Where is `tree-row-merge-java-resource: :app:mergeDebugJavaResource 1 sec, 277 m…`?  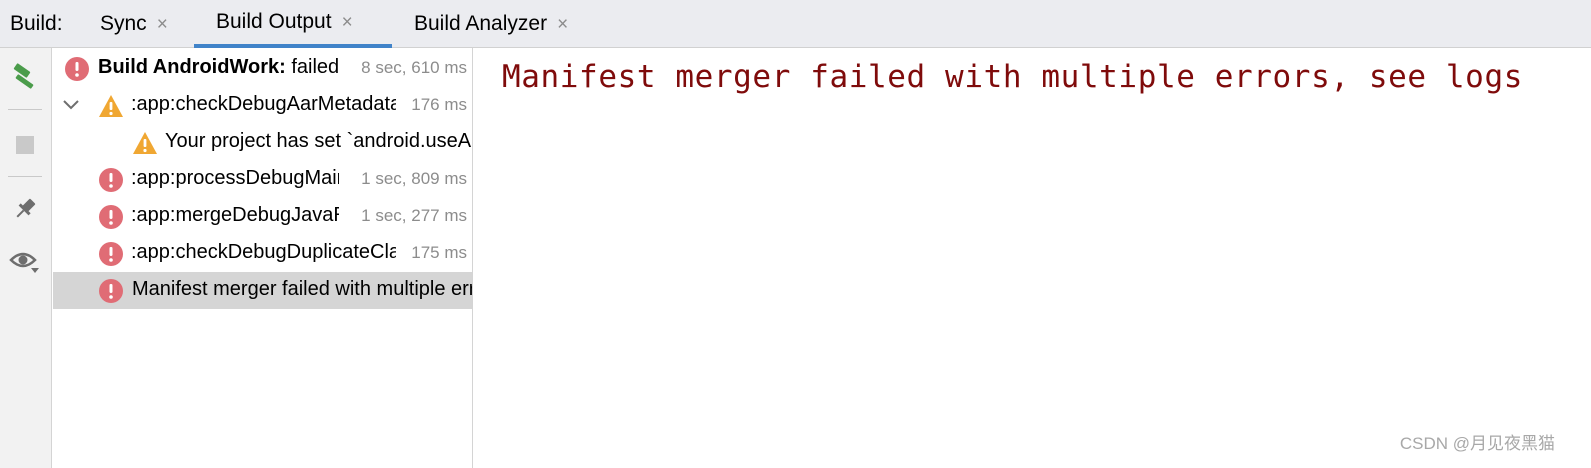 tree-row-merge-java-resource: :app:mergeDebugJavaResource 1 sec, 277 m… is located at coordinates (262, 216).